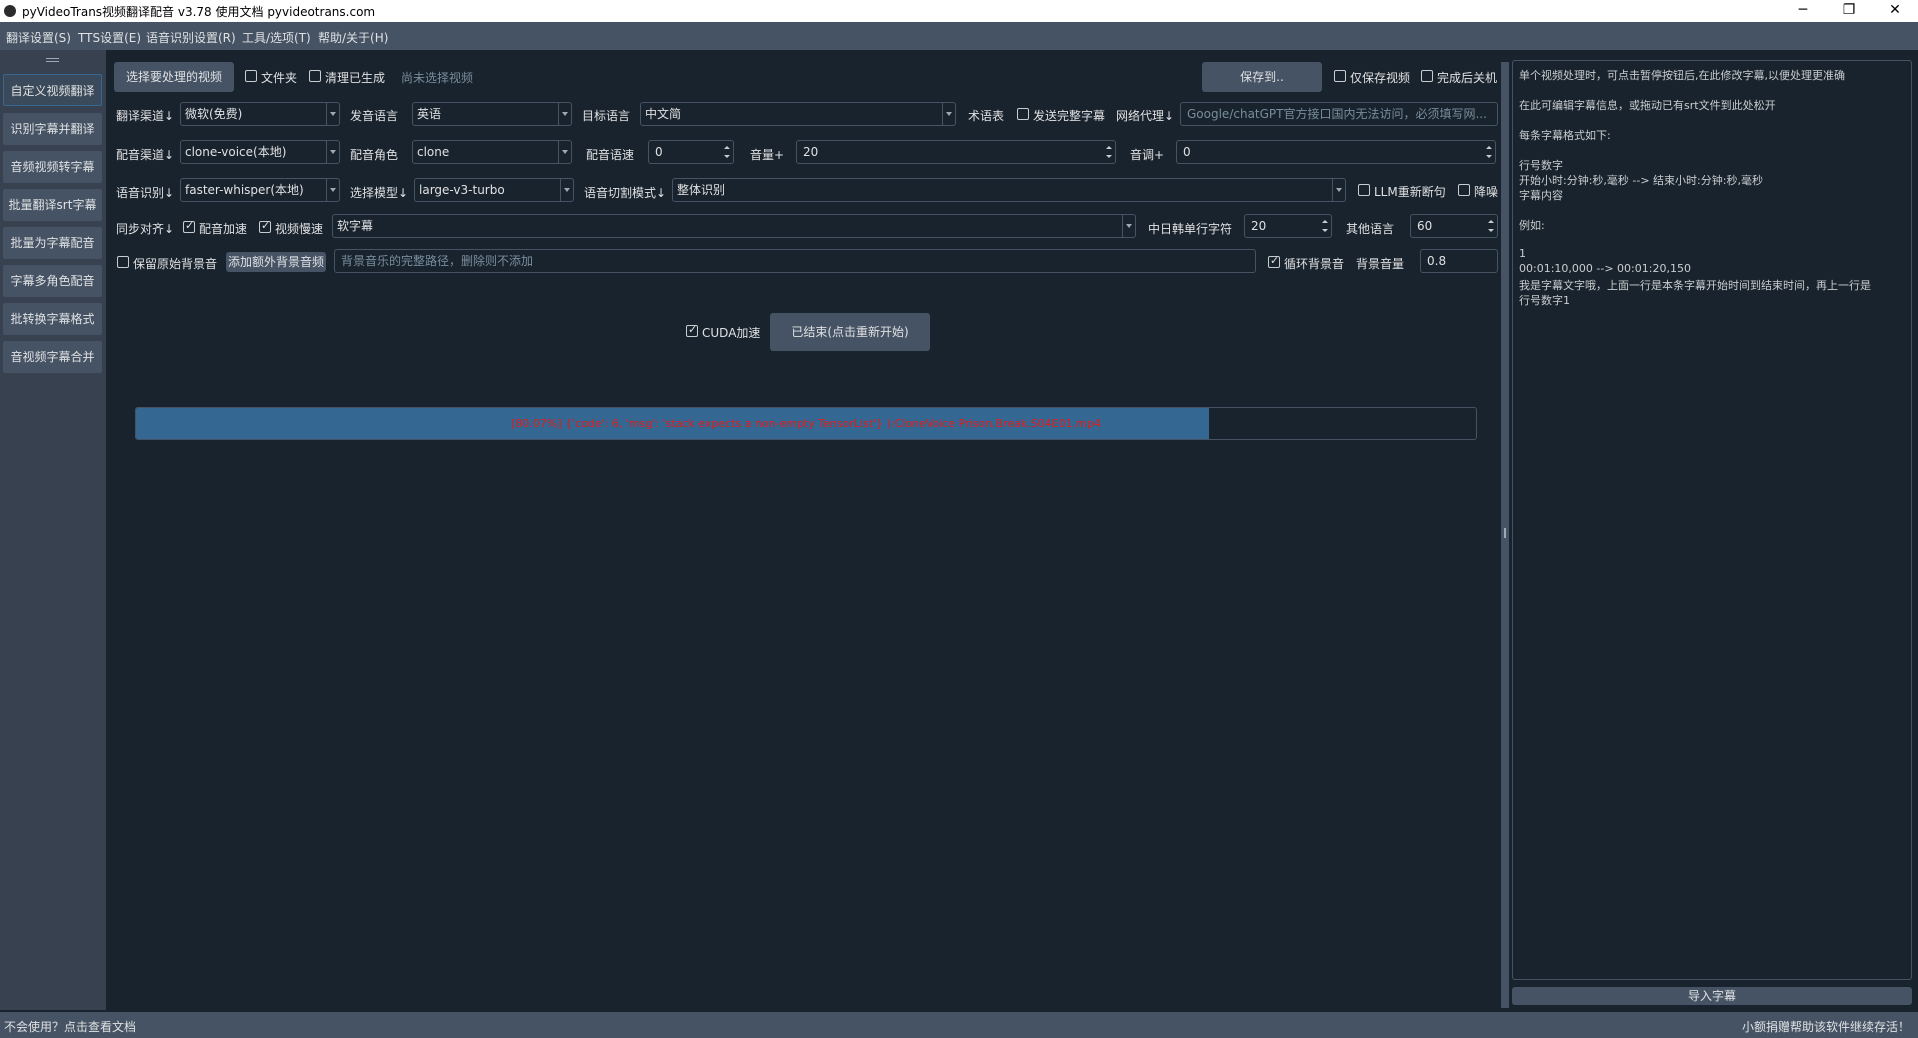 Image resolution: width=1918 pixels, height=1038 pixels. I want to click on menu-tts-settings: TTS设置(E), so click(109, 37).